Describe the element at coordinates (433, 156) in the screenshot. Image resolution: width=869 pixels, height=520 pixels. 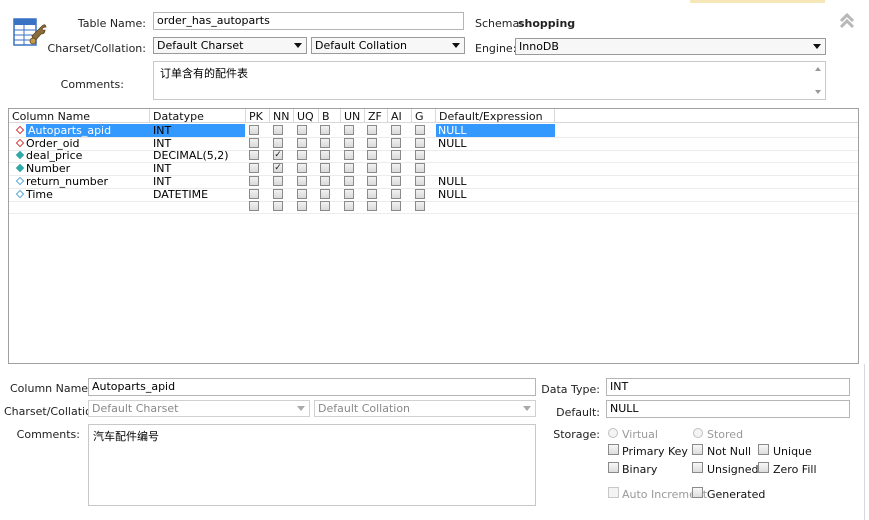
I see `table-row: deal_price DECIMAL(5,2) ✓` at that location.